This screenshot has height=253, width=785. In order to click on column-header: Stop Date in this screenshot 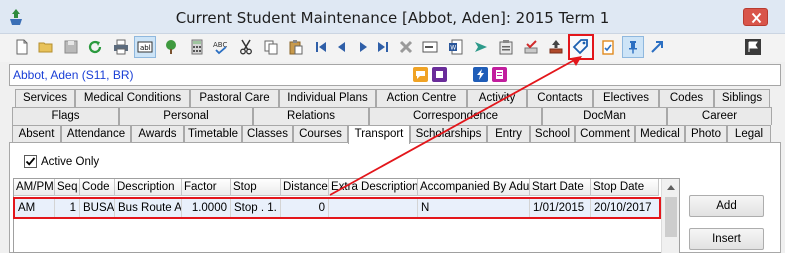, I will do `click(625, 187)`.